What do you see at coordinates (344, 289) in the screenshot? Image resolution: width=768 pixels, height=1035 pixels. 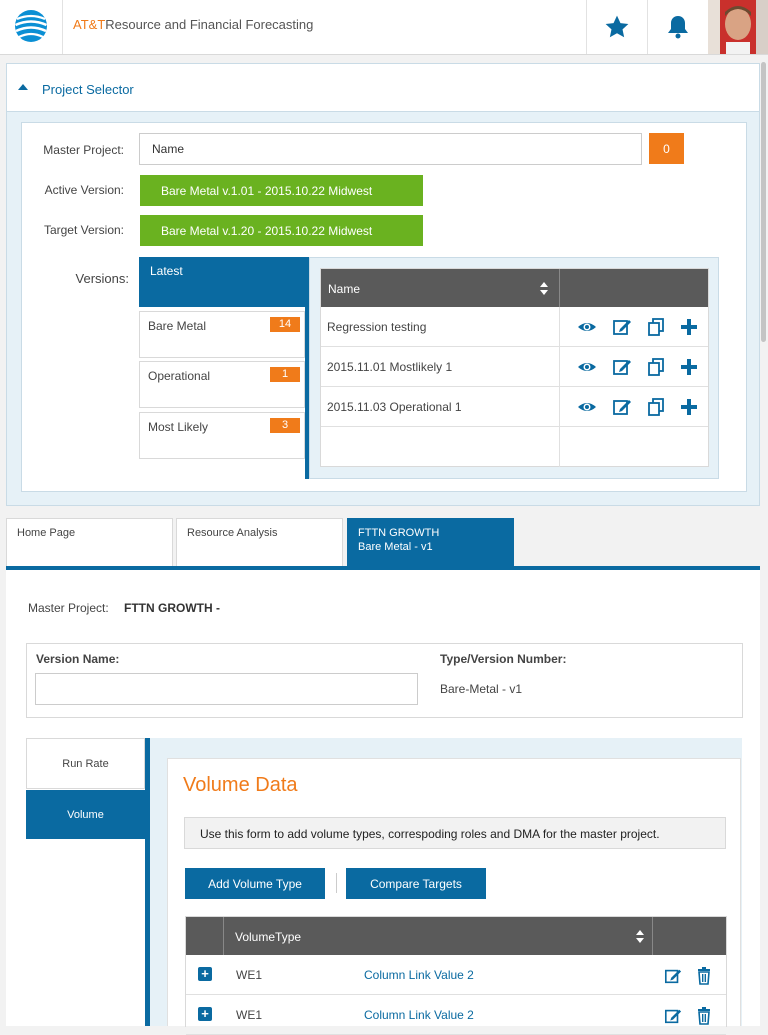 I see `name-column-header: Name` at bounding box center [344, 289].